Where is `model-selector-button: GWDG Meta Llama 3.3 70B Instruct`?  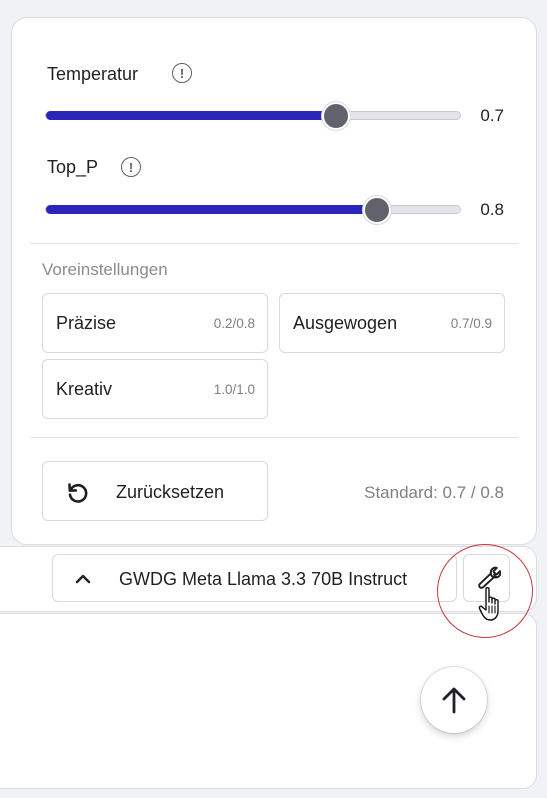
model-selector-button: GWDG Meta Llama 3.3 70B Instruct is located at coordinates (254, 578).